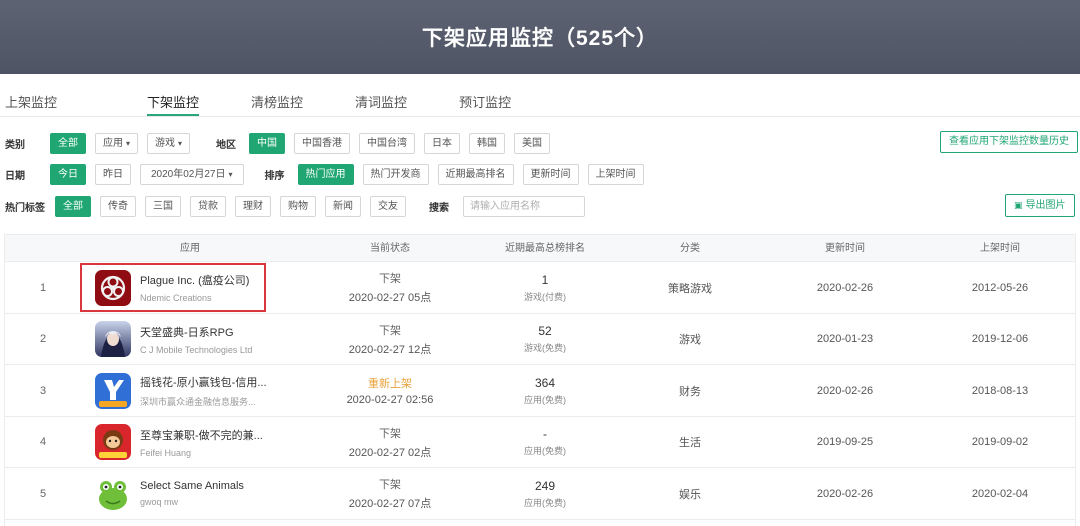  I want to click on listed-date: 2012-05-26, so click(1000, 287).